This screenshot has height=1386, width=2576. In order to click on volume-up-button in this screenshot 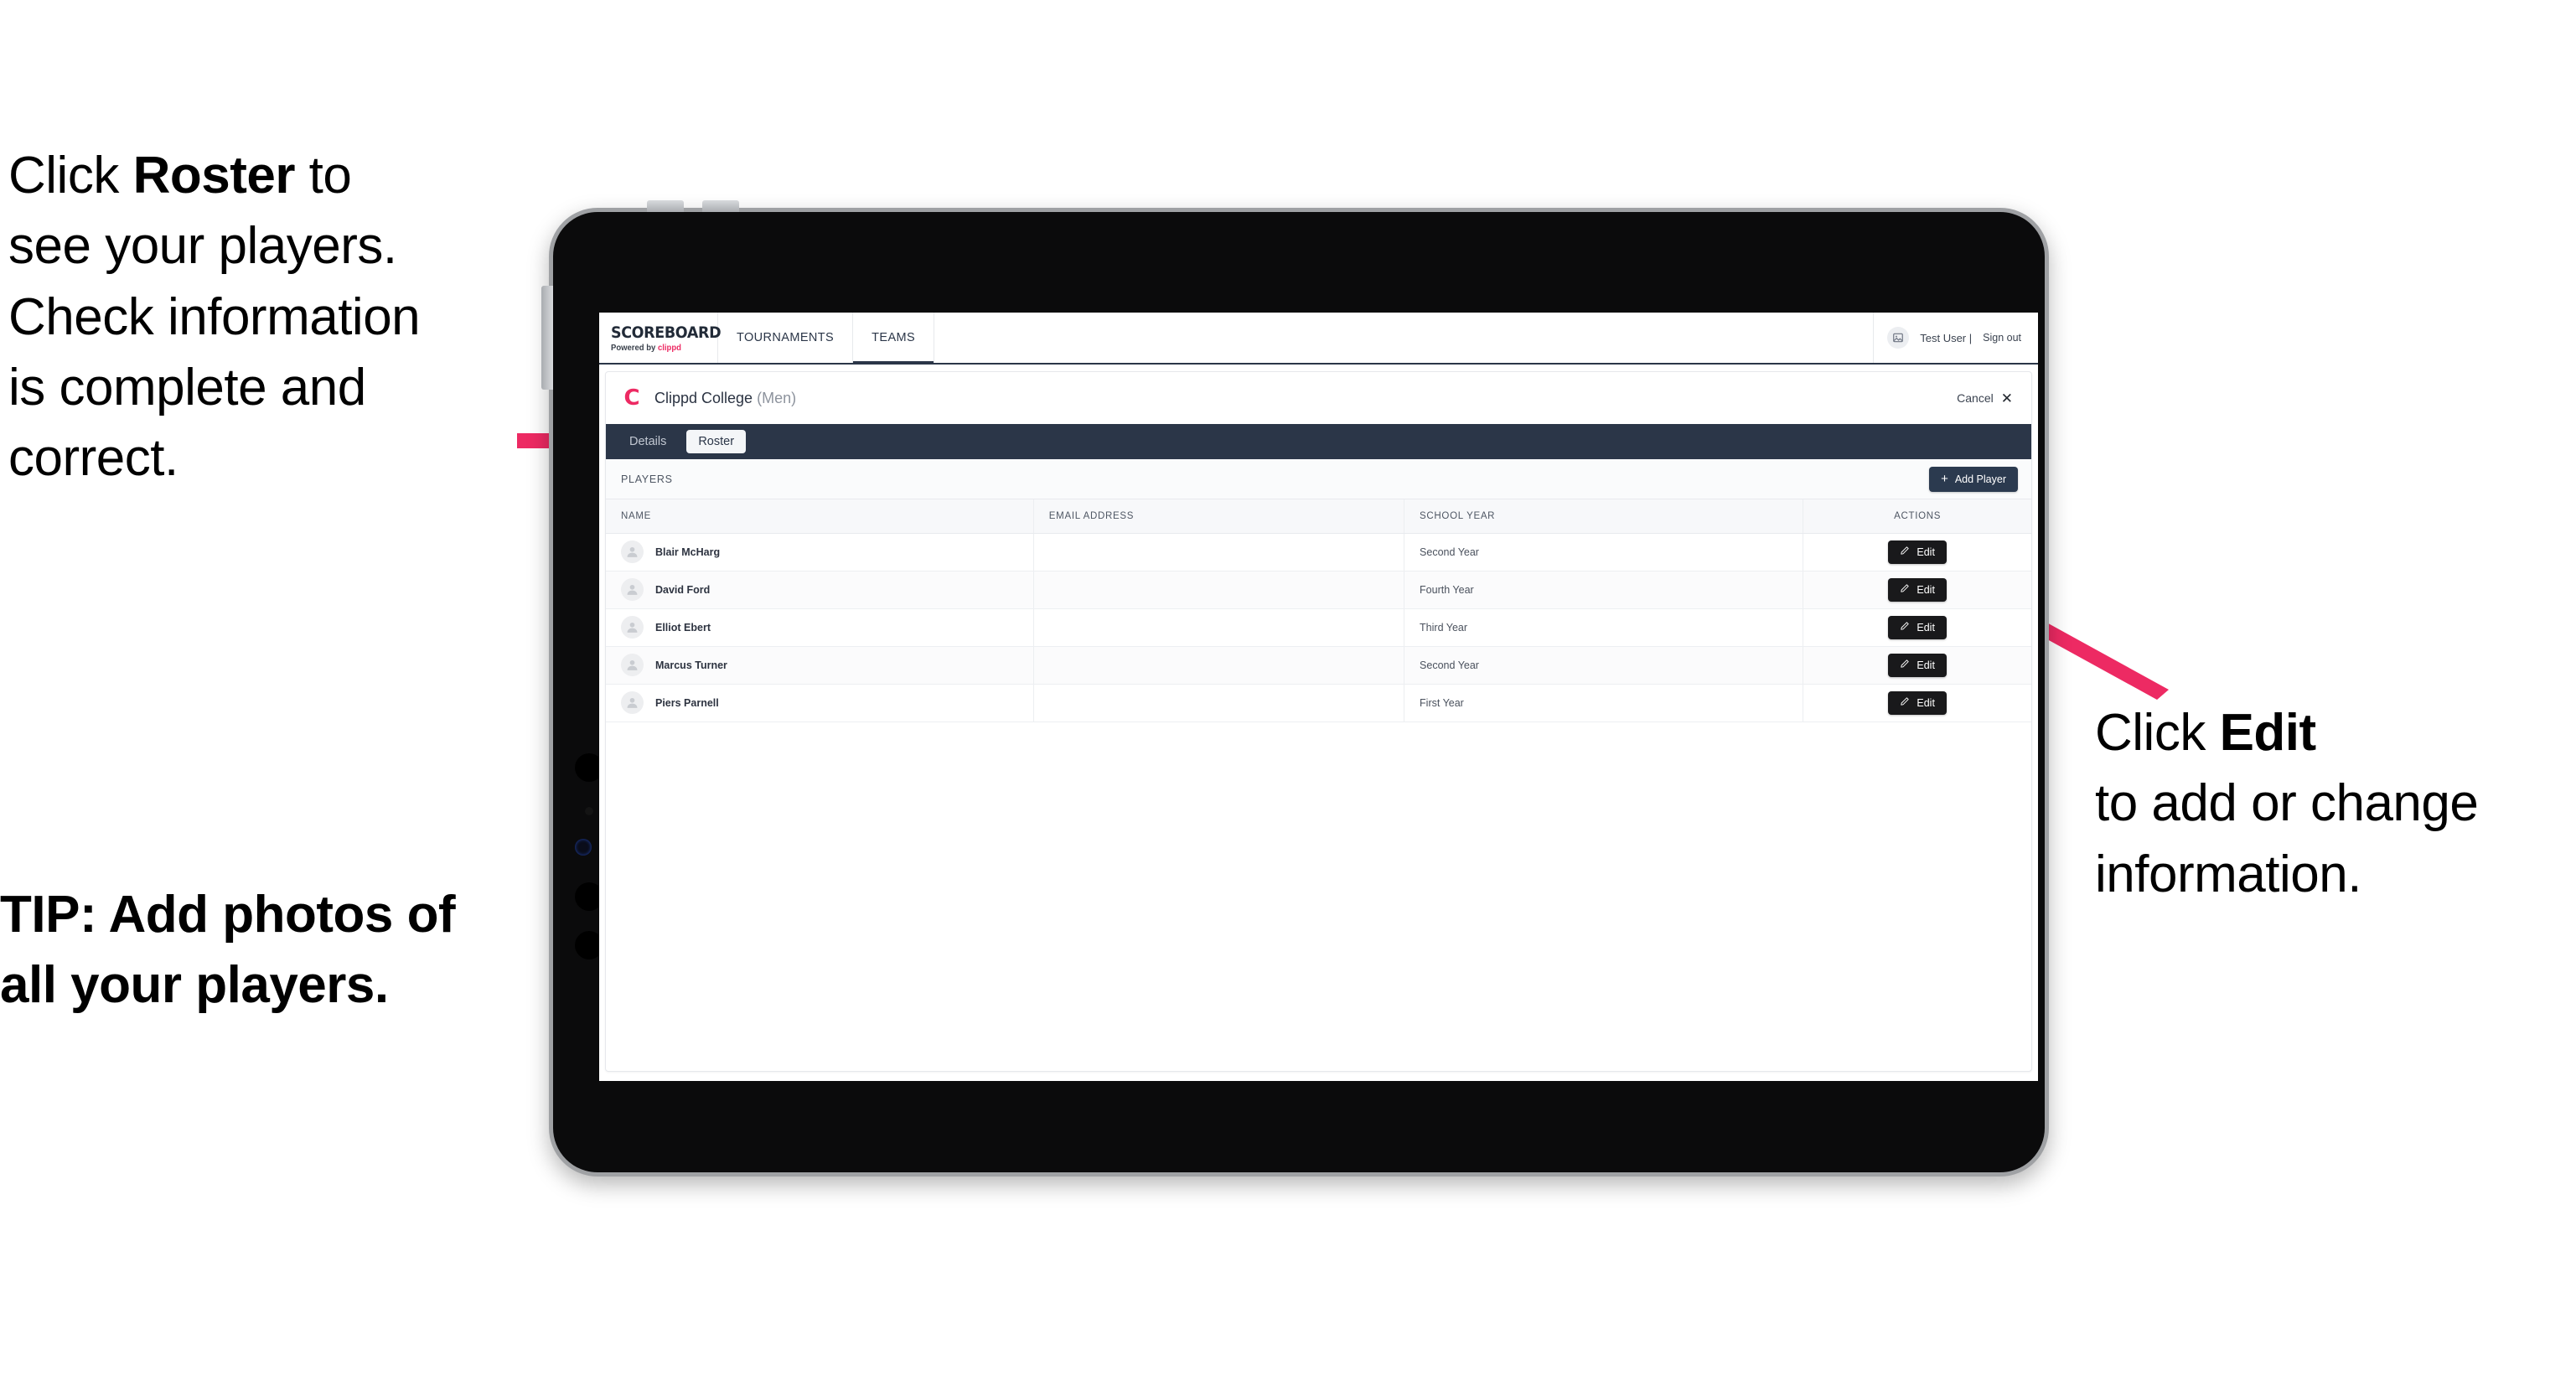, I will do `click(665, 206)`.